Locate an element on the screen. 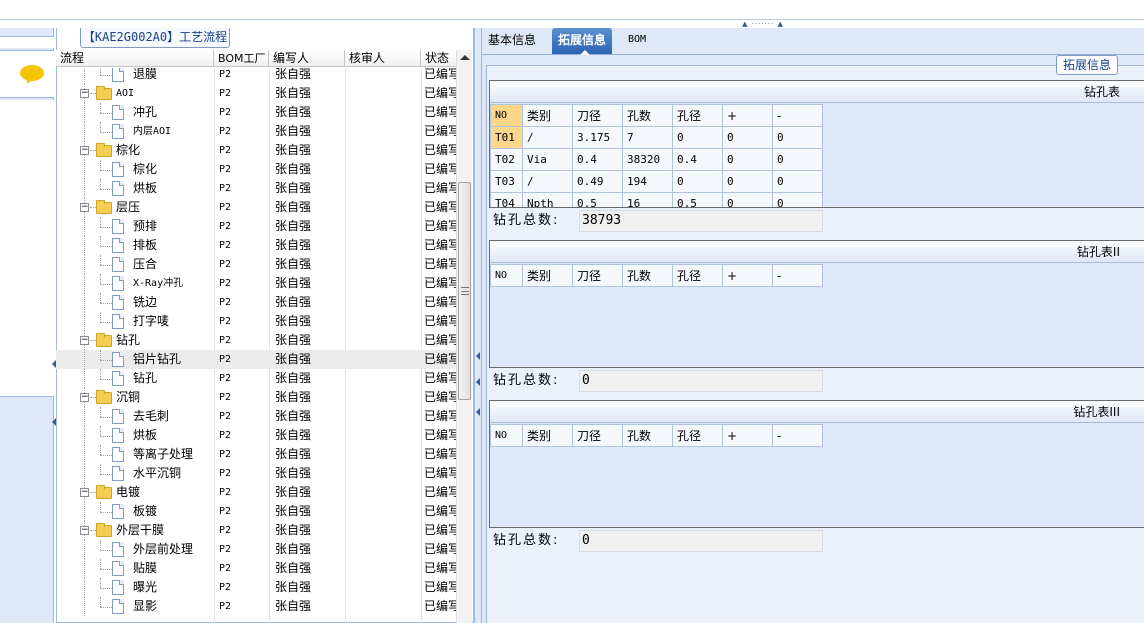 The image size is (1144, 623). flow-grid-scrollbar is located at coordinates (464, 336).